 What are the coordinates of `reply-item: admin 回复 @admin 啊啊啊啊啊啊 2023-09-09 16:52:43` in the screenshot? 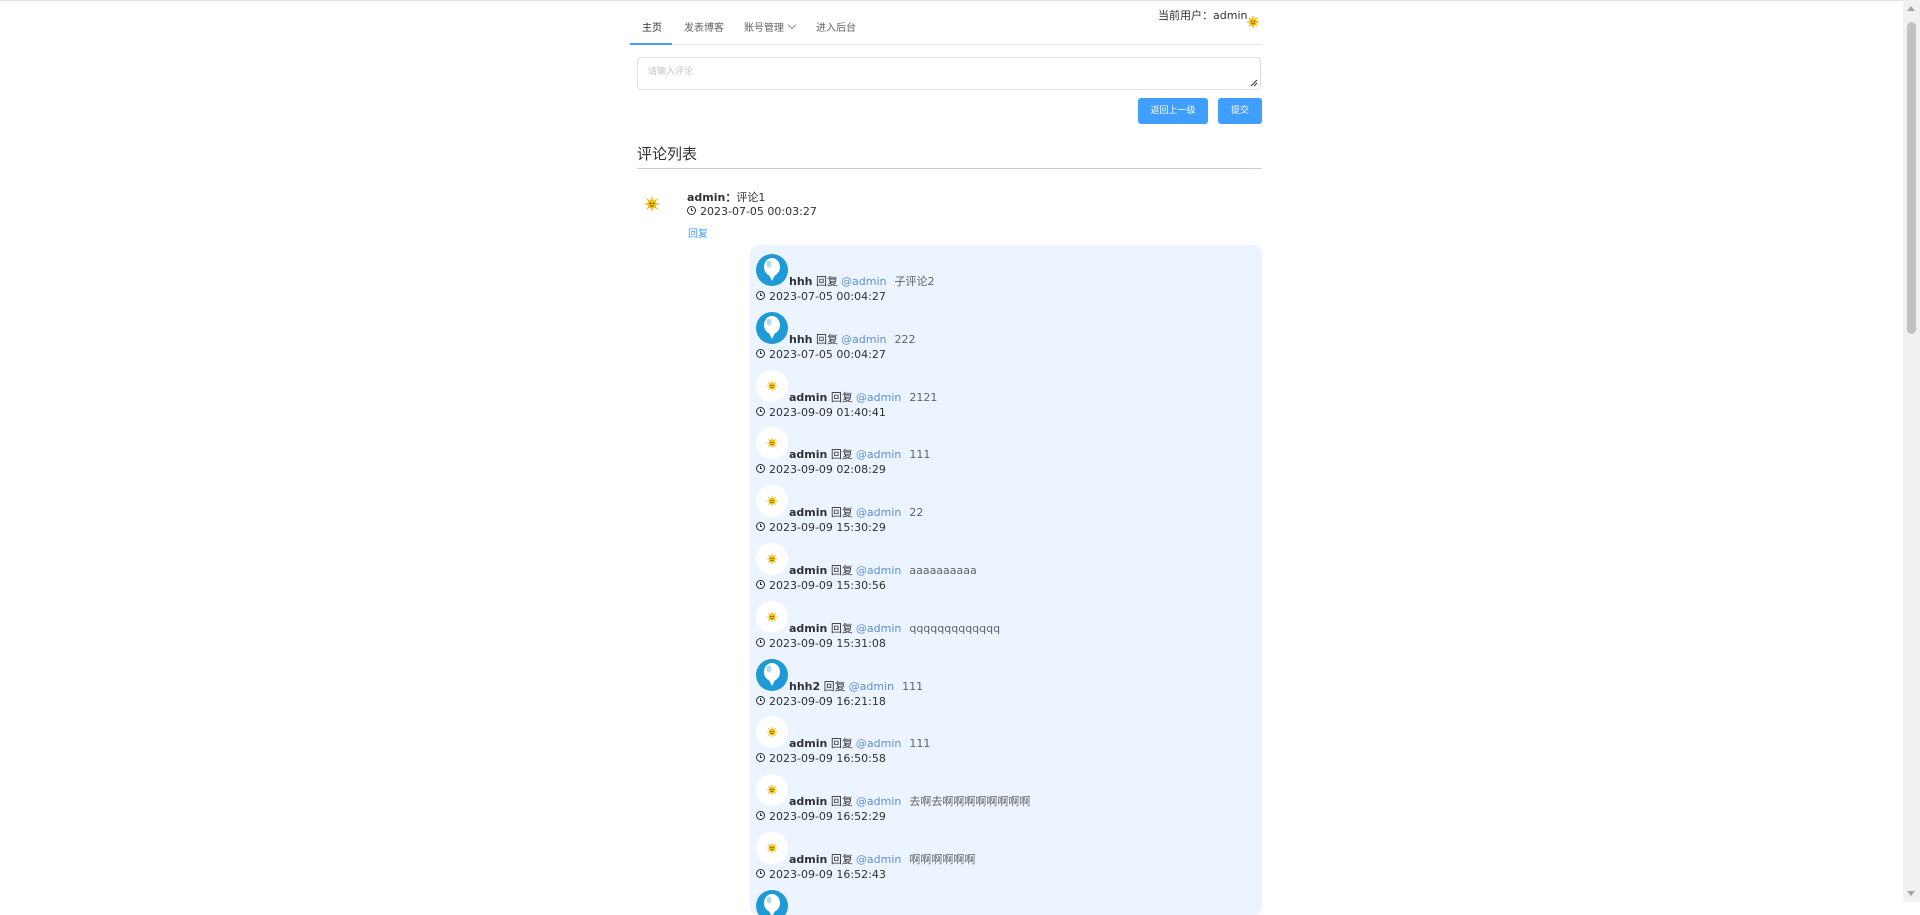 It's located at (1006, 861).